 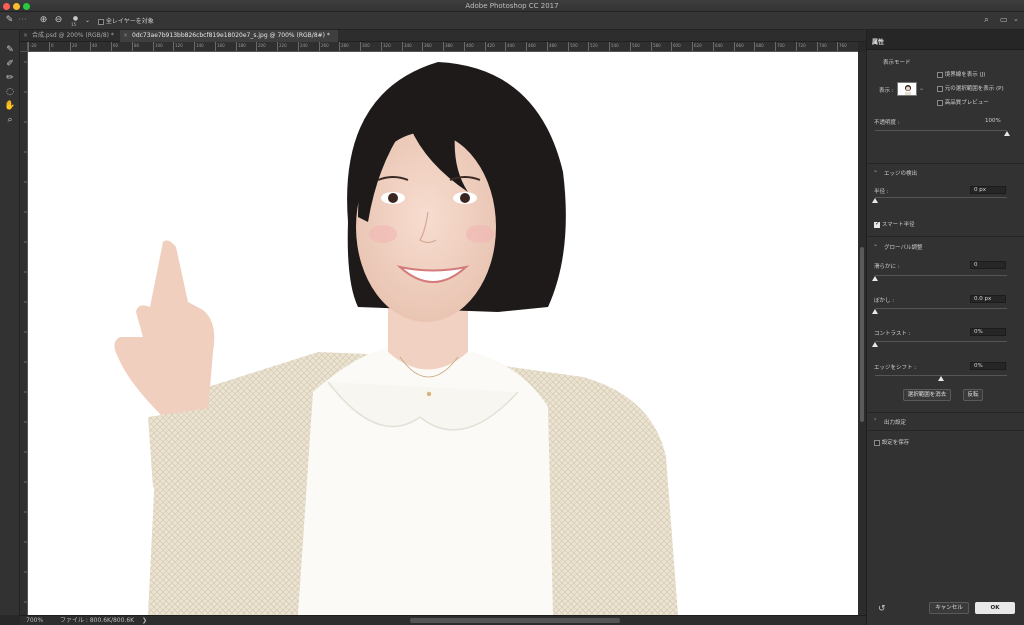 I want to click on output-settings-heading: 出力設定, so click(x=895, y=422).